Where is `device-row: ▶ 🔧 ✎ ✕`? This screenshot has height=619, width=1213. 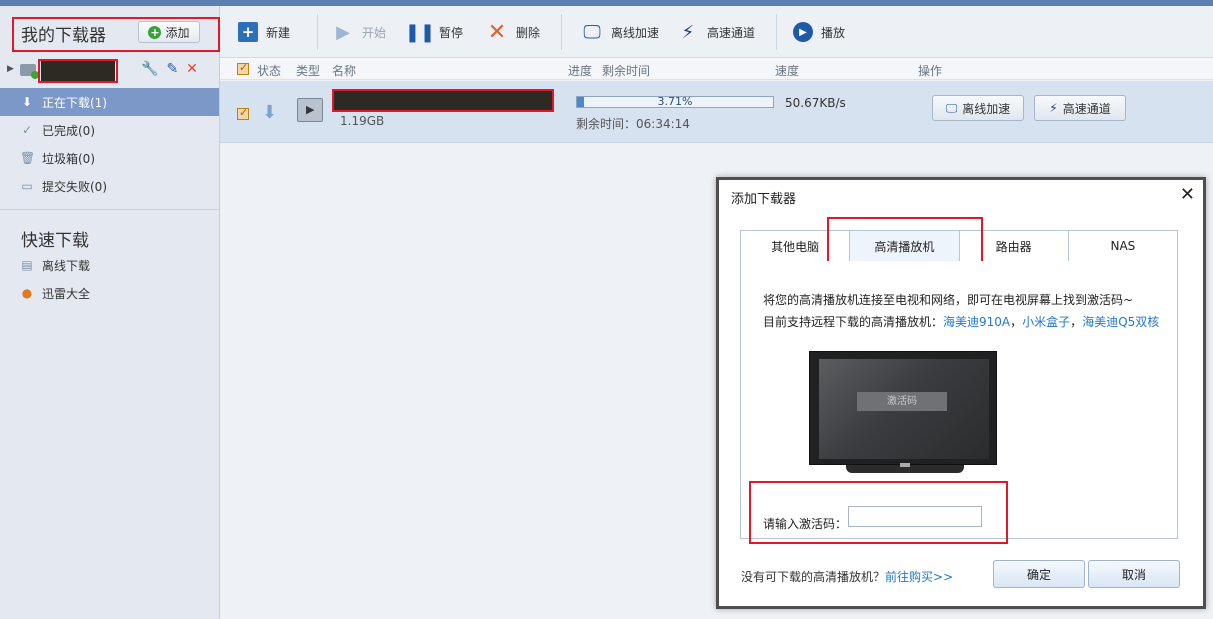
device-row: ▶ 🔧 ✎ ✕ is located at coordinates (109, 71).